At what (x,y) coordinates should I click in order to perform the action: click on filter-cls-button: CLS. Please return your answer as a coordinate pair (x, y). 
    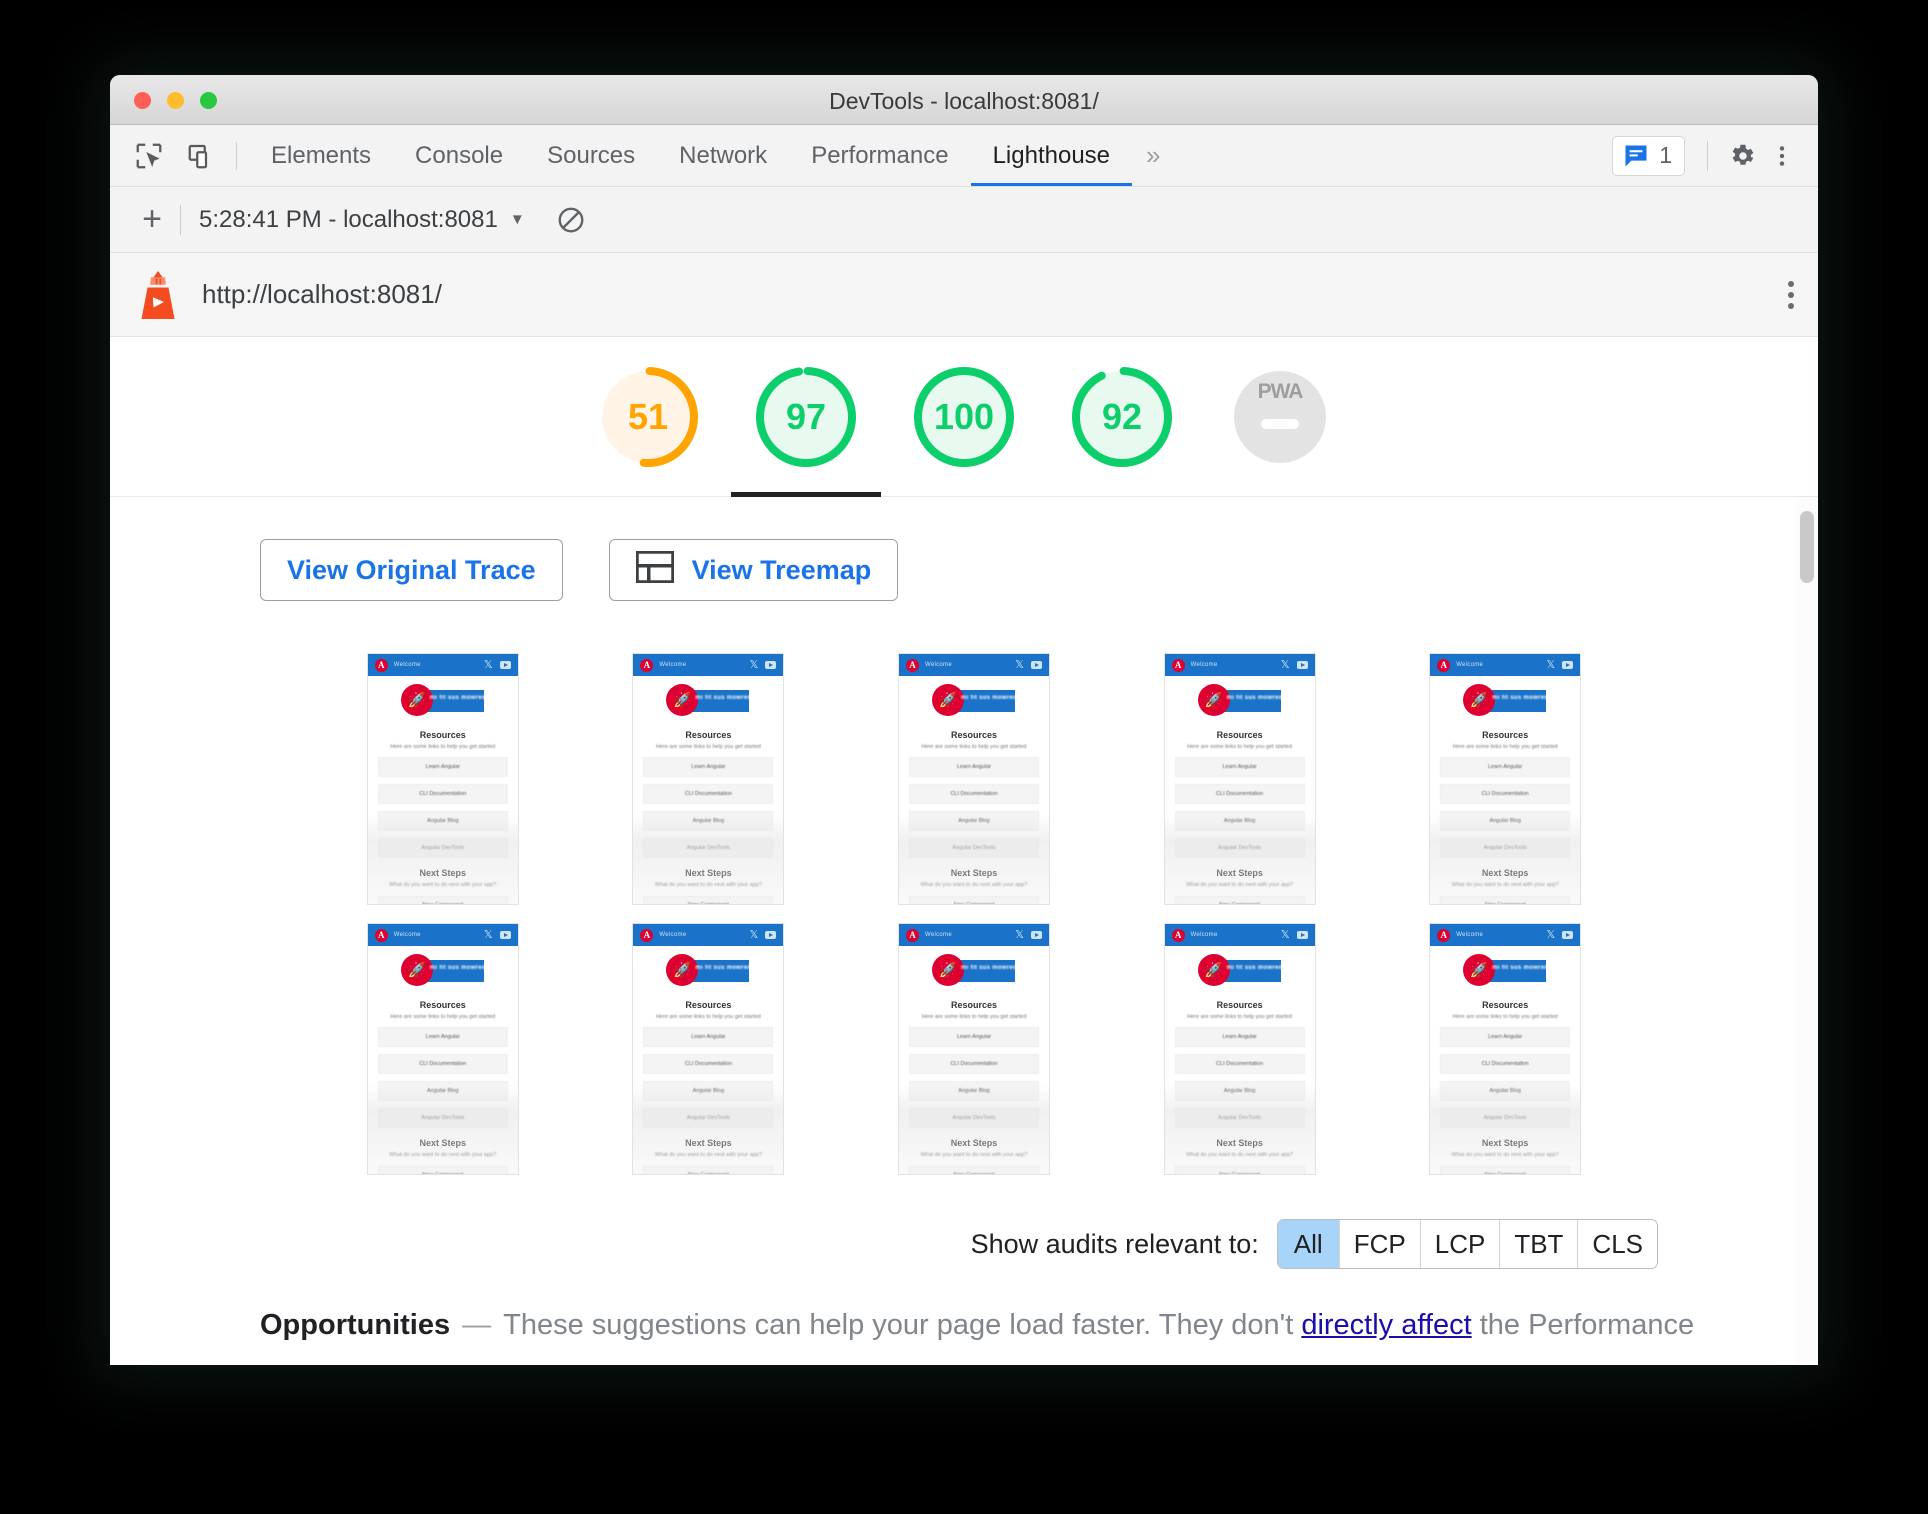
    Looking at the image, I should click on (1617, 1244).